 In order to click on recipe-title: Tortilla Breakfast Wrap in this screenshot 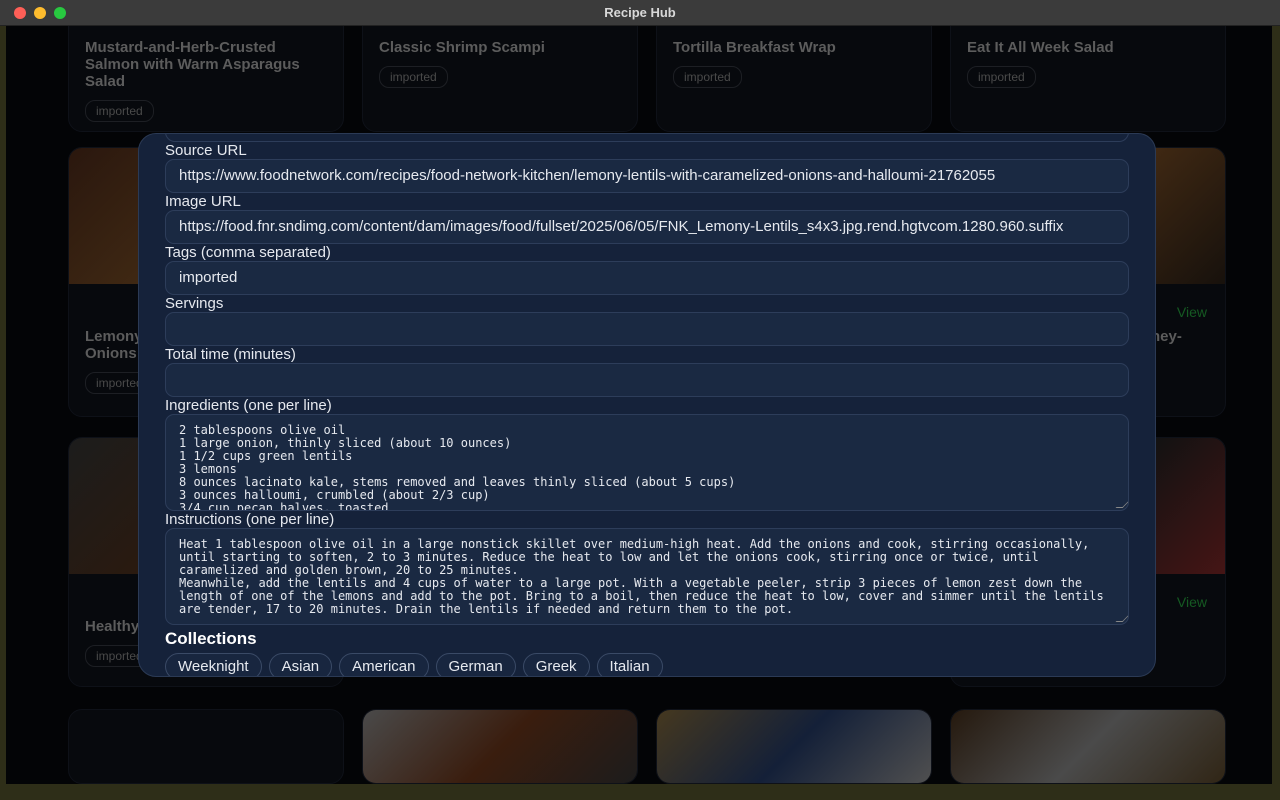, I will do `click(754, 47)`.